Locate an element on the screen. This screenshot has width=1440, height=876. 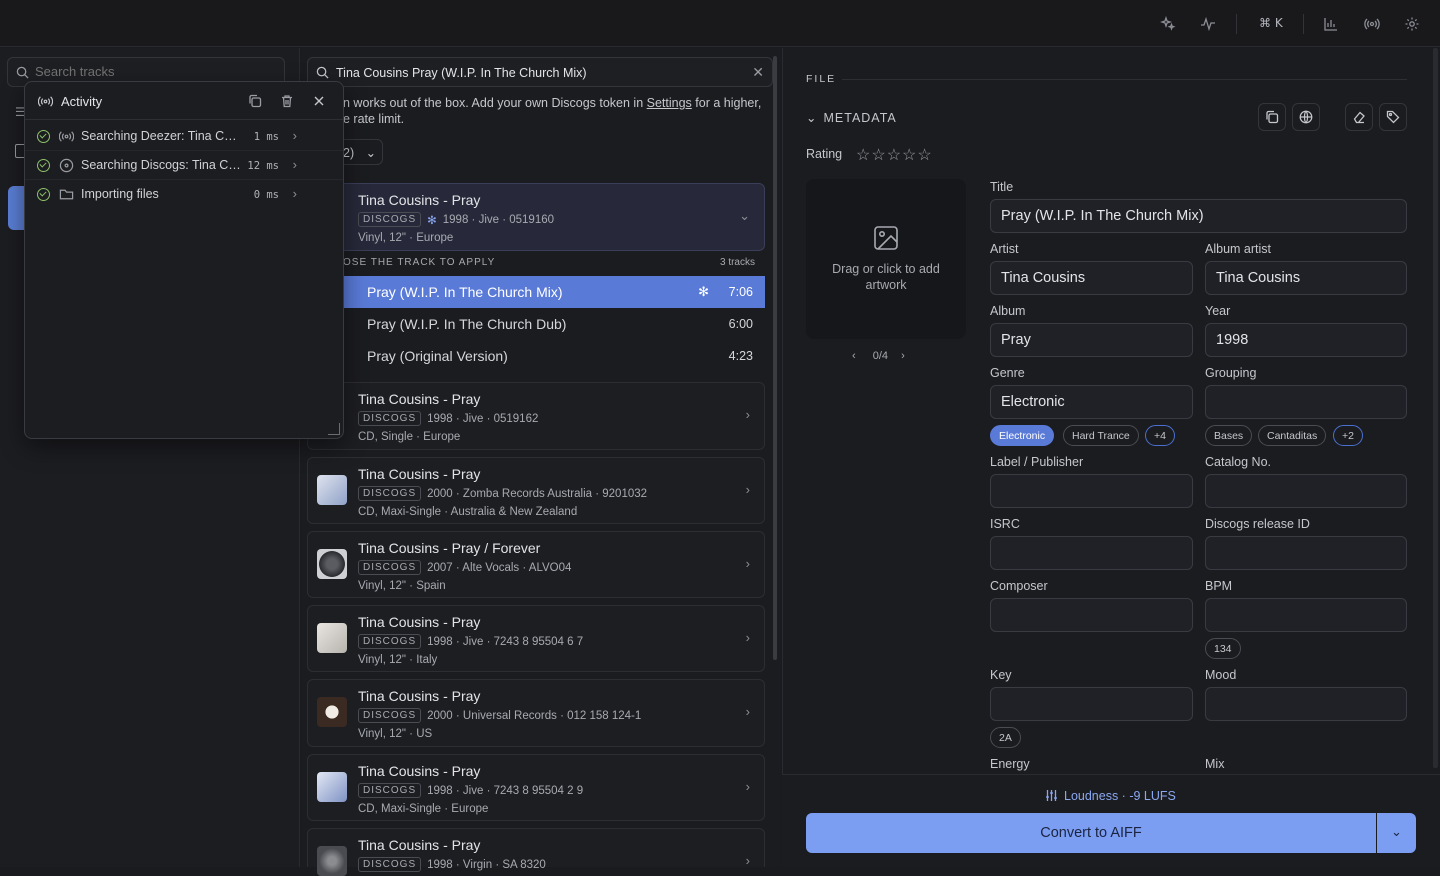
results-scrollbar is located at coordinates (775, 358).